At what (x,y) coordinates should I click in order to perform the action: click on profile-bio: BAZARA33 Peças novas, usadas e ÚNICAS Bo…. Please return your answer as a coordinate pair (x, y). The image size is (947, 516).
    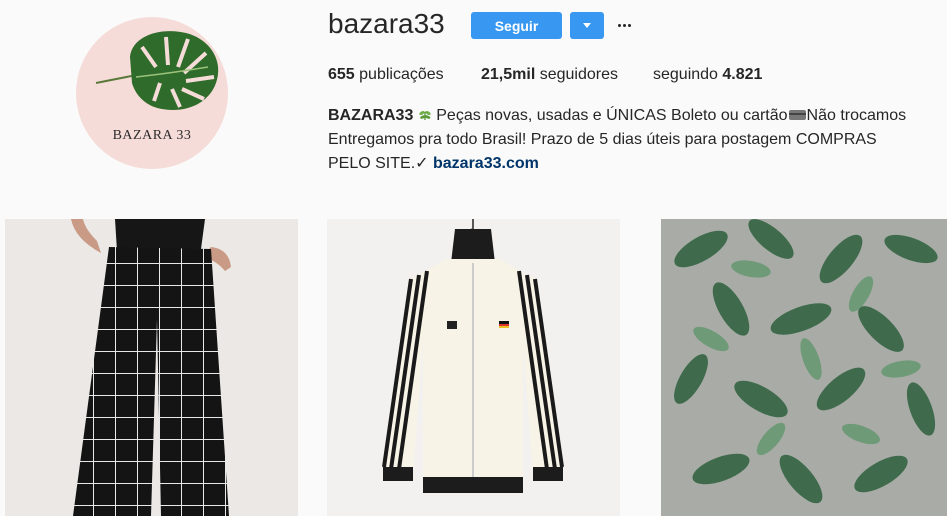
    Looking at the image, I should click on (618, 140).